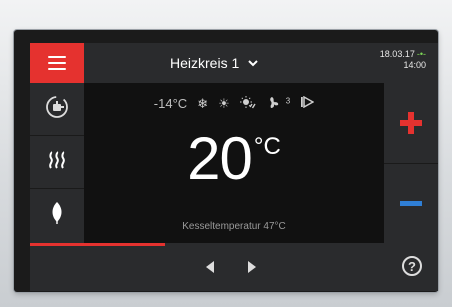 The width and height of the screenshot is (452, 307). Describe the element at coordinates (220, 158) in the screenshot. I see `setpoint-value: 20` at that location.